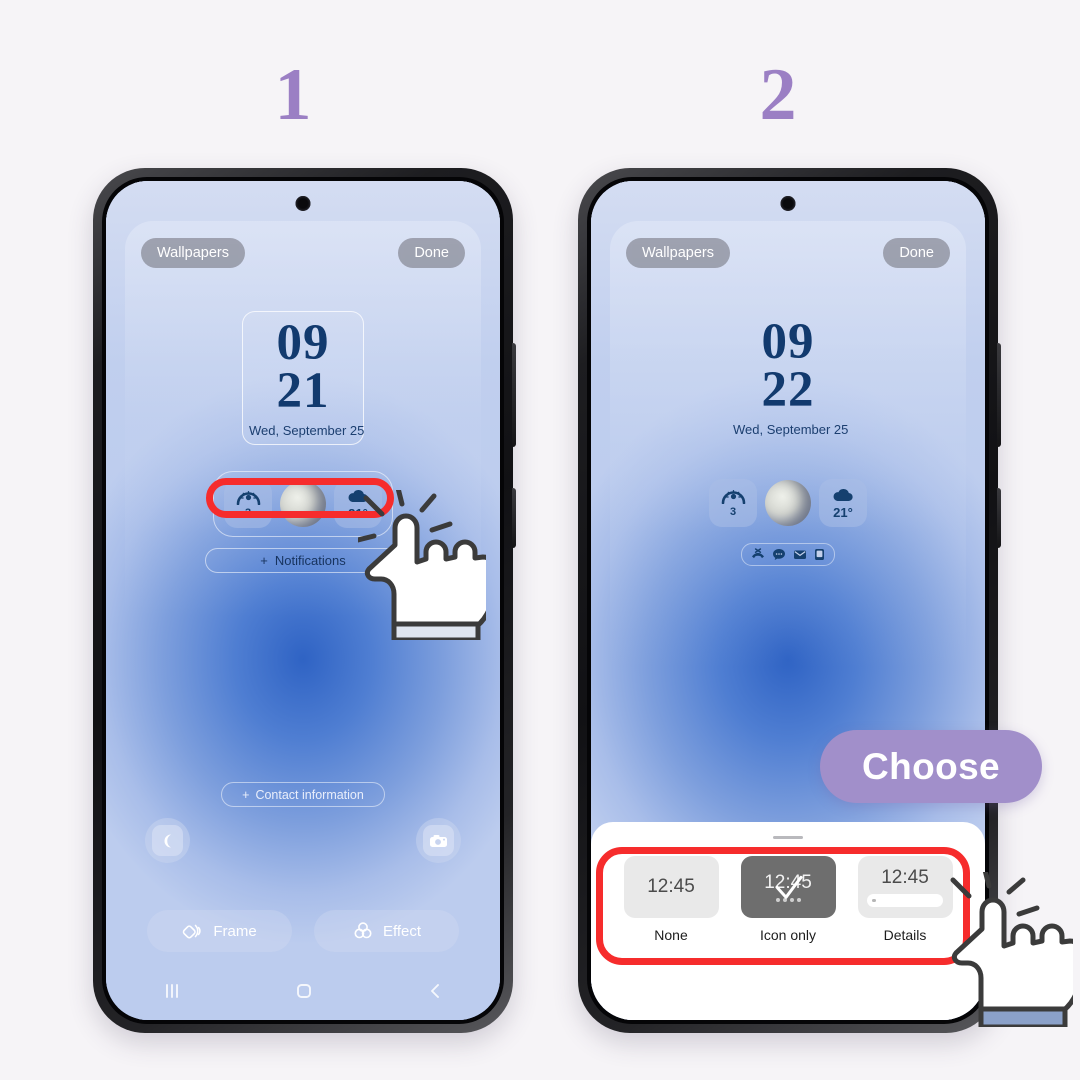 This screenshot has height=1080, width=1080. Describe the element at coordinates (671, 935) in the screenshot. I see `option-none-label: None` at that location.